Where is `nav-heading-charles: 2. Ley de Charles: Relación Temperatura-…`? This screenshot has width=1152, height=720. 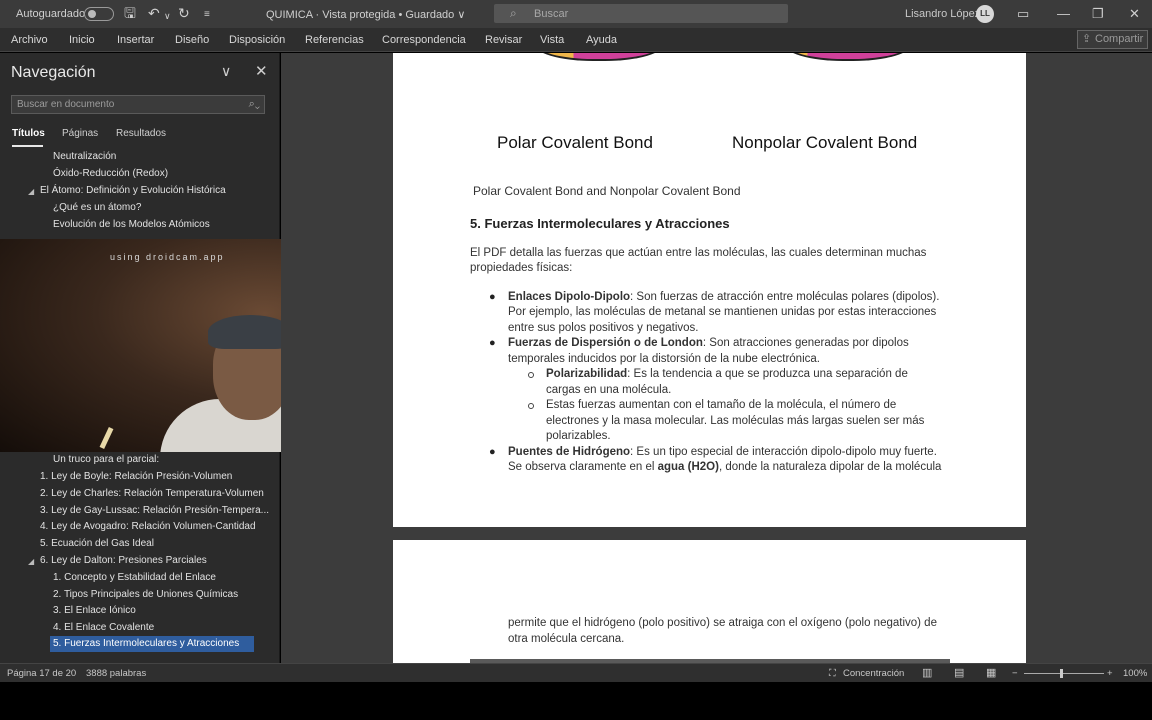 nav-heading-charles: 2. Ley de Charles: Relación Temperatura-… is located at coordinates (152, 494).